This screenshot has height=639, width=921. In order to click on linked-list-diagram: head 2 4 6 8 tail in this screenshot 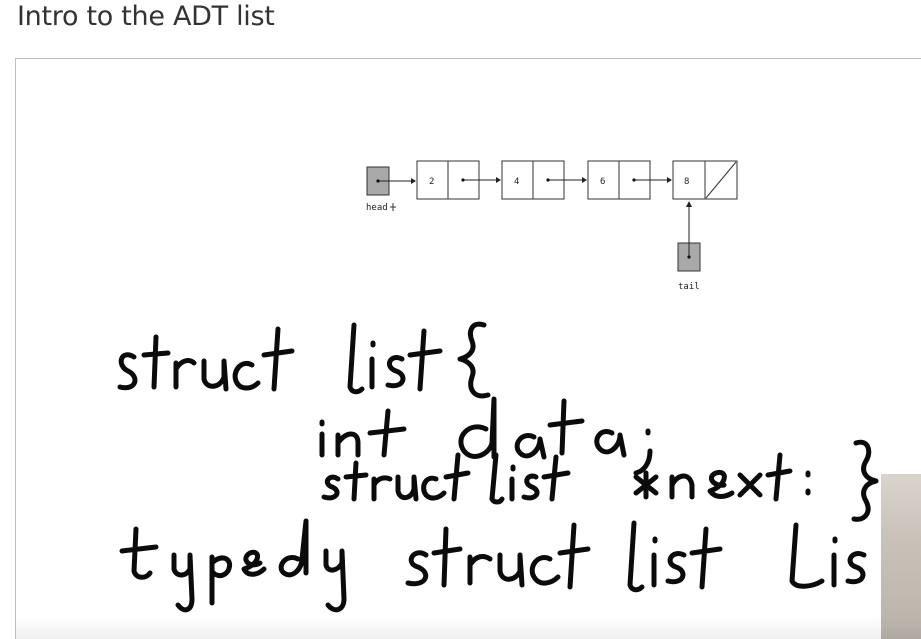, I will do `click(552, 226)`.